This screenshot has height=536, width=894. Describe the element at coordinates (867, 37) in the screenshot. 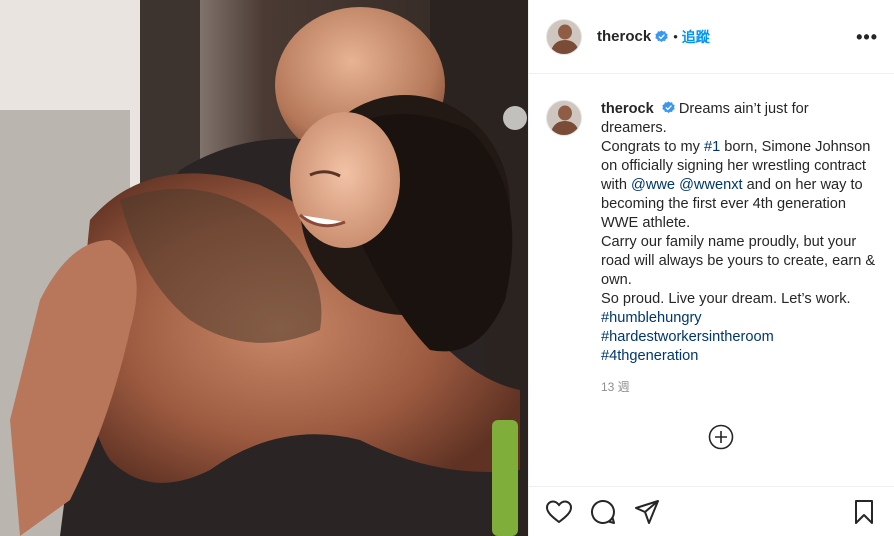

I see `more-options-icon: •••` at that location.